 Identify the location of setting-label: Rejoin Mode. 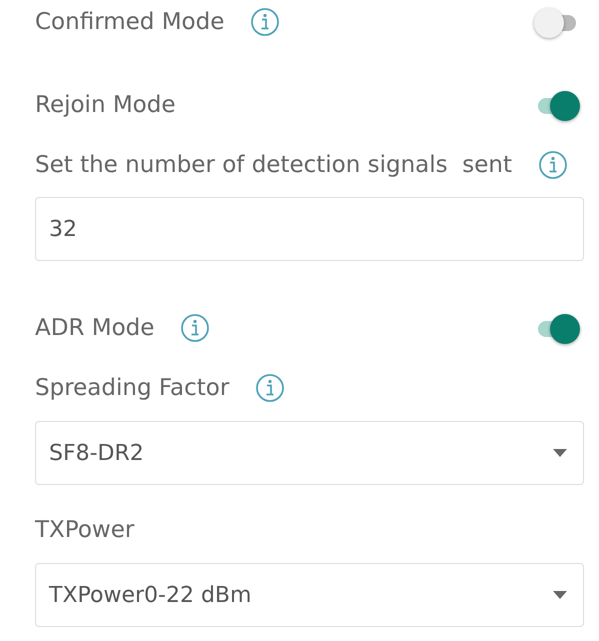
(105, 105).